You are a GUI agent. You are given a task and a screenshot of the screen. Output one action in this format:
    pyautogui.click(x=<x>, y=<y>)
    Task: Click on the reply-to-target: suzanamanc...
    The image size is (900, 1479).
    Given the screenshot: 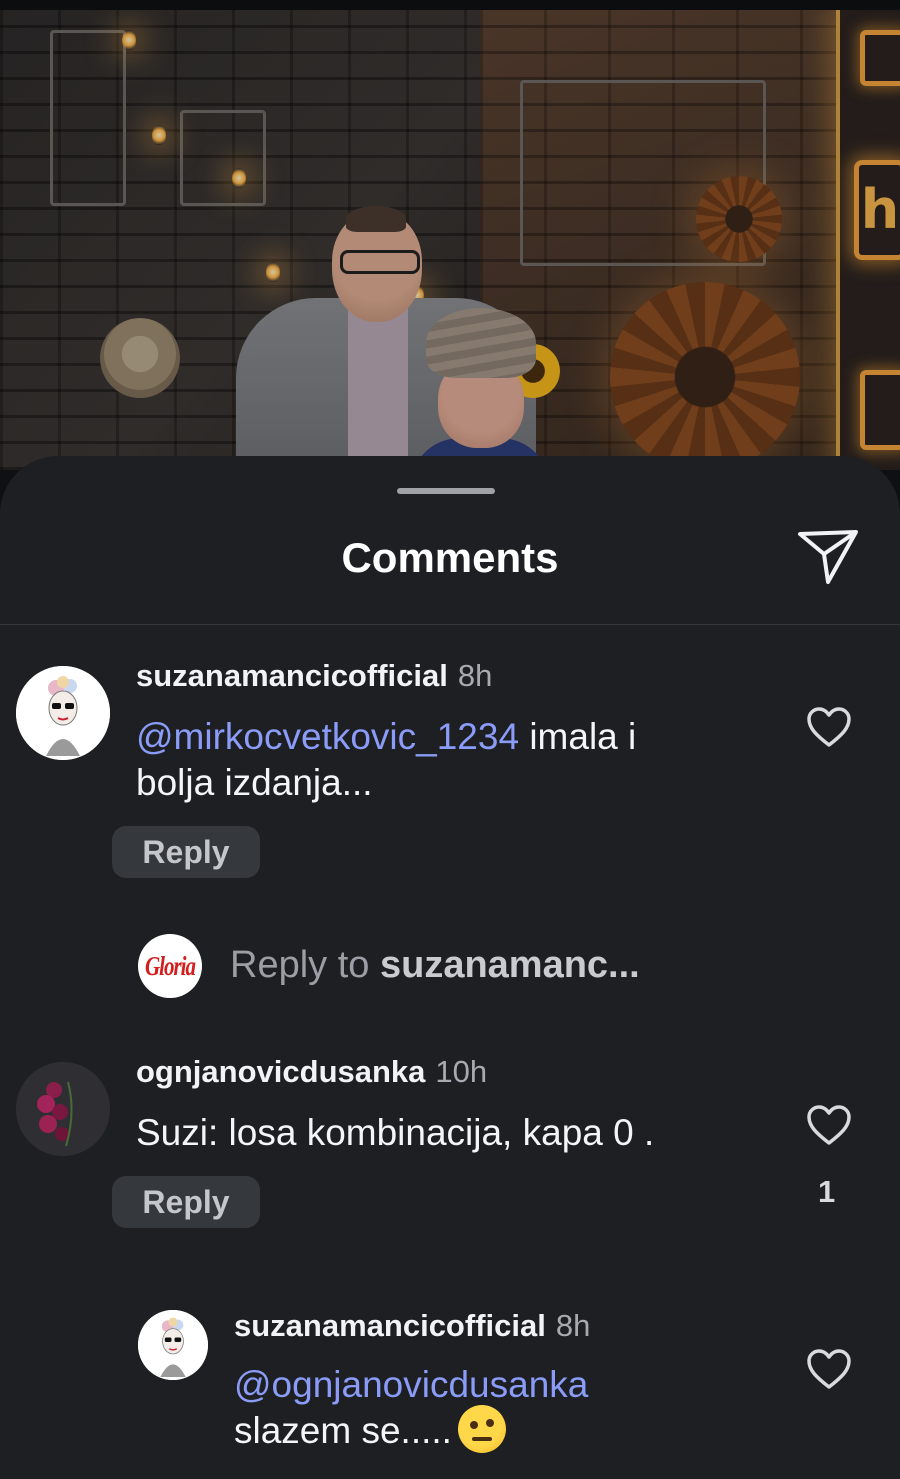 What is the action you would take?
    pyautogui.click(x=509, y=965)
    